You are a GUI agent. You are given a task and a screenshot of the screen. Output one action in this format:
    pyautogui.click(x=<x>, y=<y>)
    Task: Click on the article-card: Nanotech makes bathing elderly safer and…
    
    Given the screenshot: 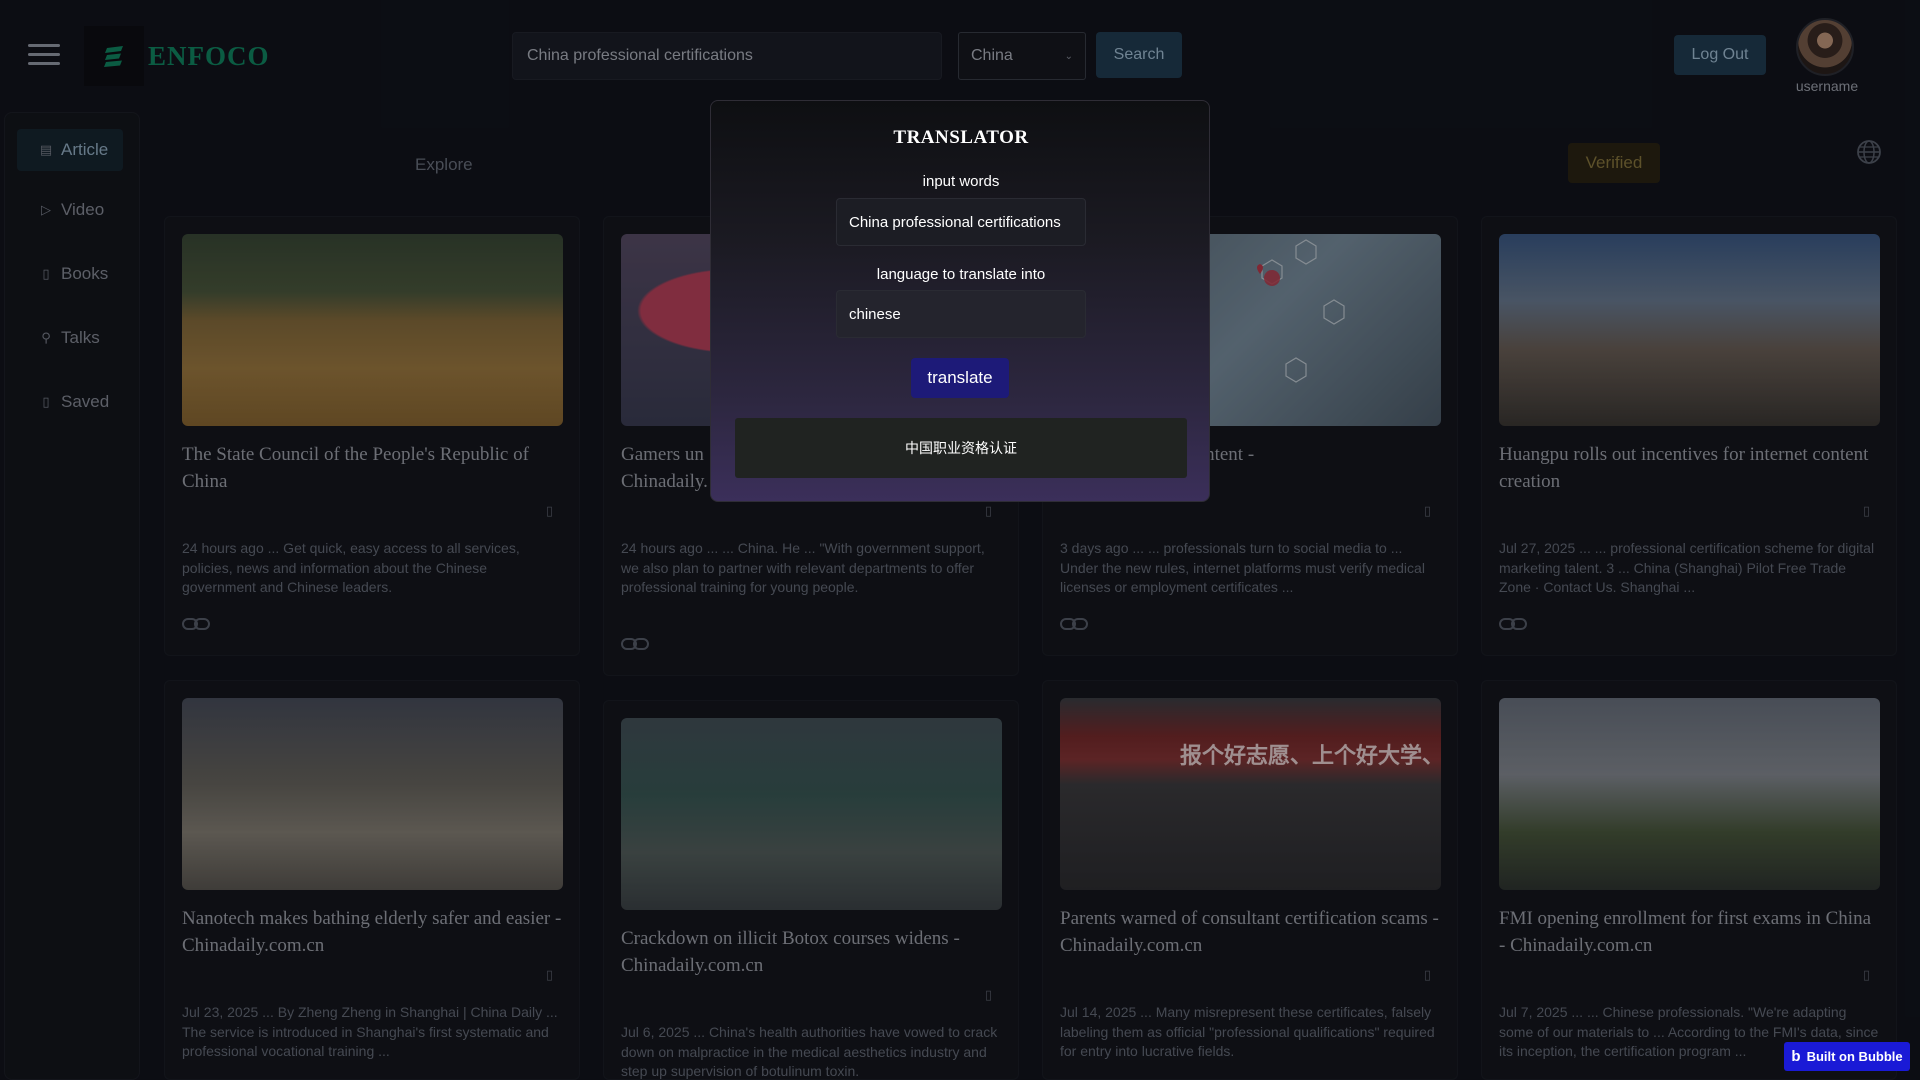 What is the action you would take?
    pyautogui.click(x=372, y=880)
    